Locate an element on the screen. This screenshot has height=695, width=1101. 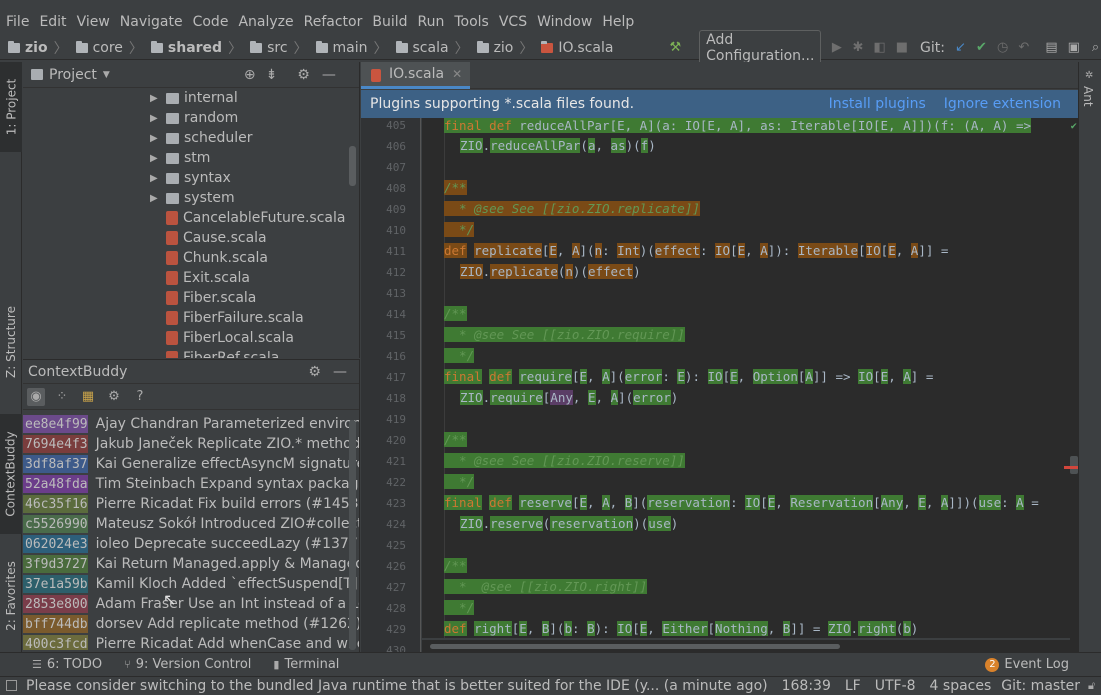
tree-file: FiberRef.scala is located at coordinates (254, 353).